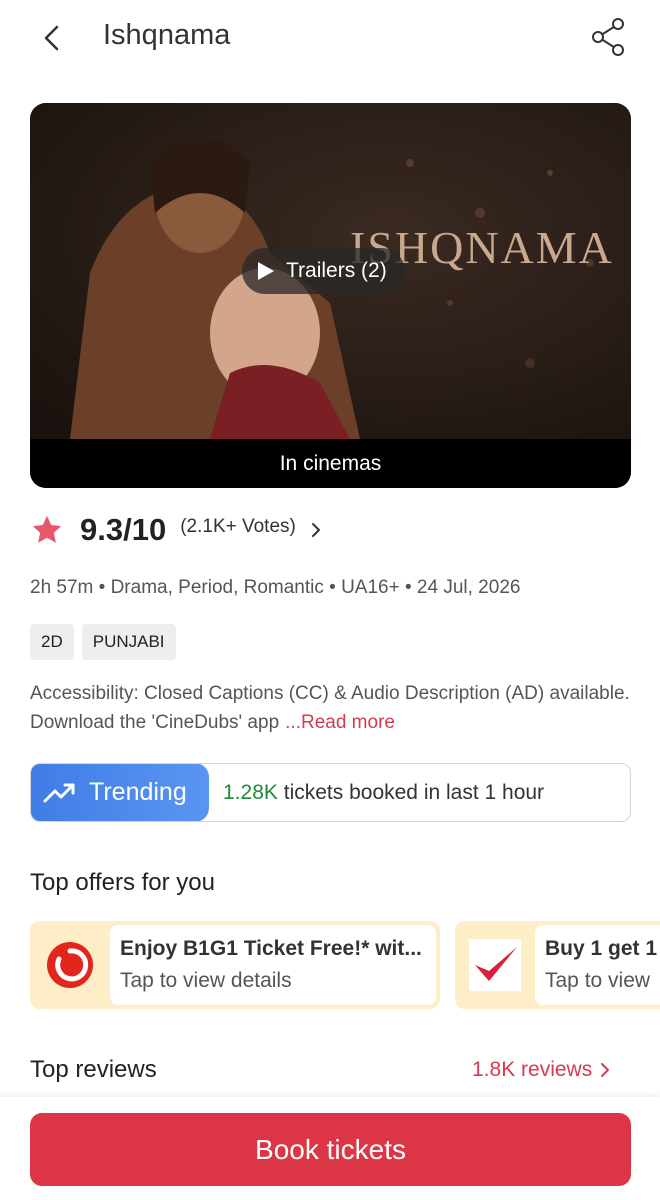 This screenshot has height=1200, width=660. Describe the element at coordinates (52, 642) in the screenshot. I see `tag-format: 2D` at that location.